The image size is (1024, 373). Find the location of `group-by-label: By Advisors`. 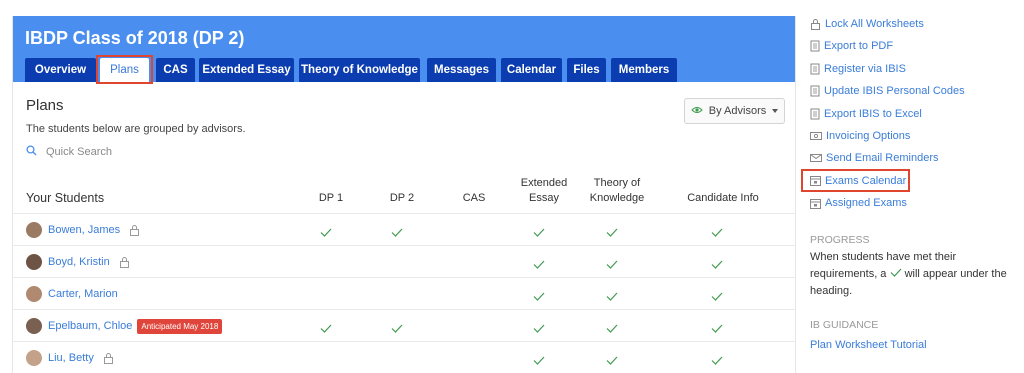

group-by-label: By Advisors is located at coordinates (737, 111).